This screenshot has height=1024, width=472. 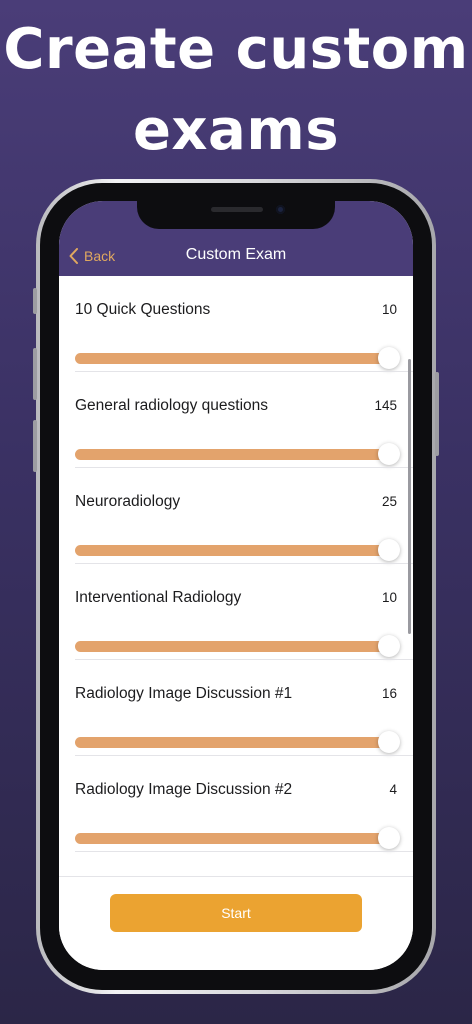 I want to click on headline-line-1: Create custom, so click(x=236, y=49).